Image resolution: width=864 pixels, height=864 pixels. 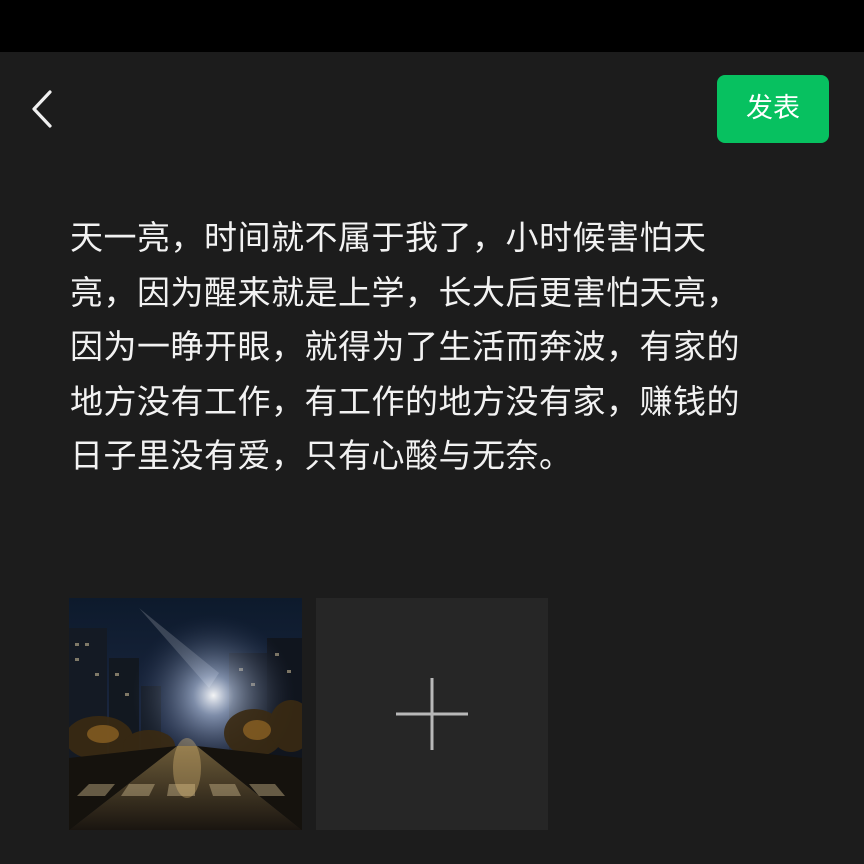 I want to click on attached-photo, so click(x=185, y=714).